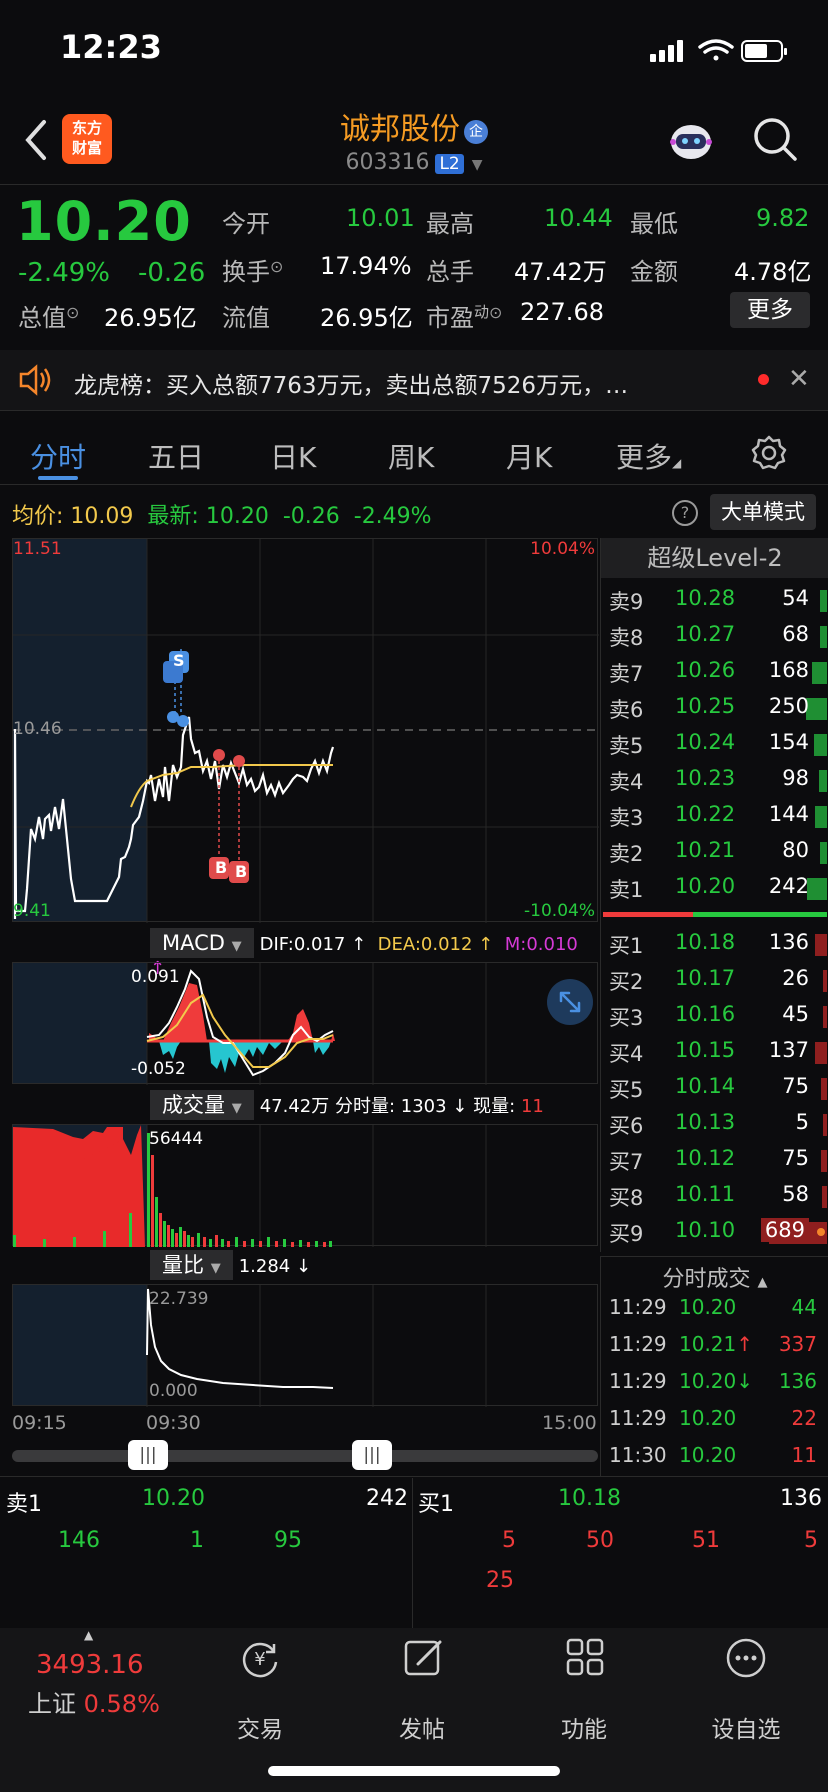 The width and height of the screenshot is (828, 1792). I want to click on macd-chart: 0.091 -0.052, so click(305, 1023).